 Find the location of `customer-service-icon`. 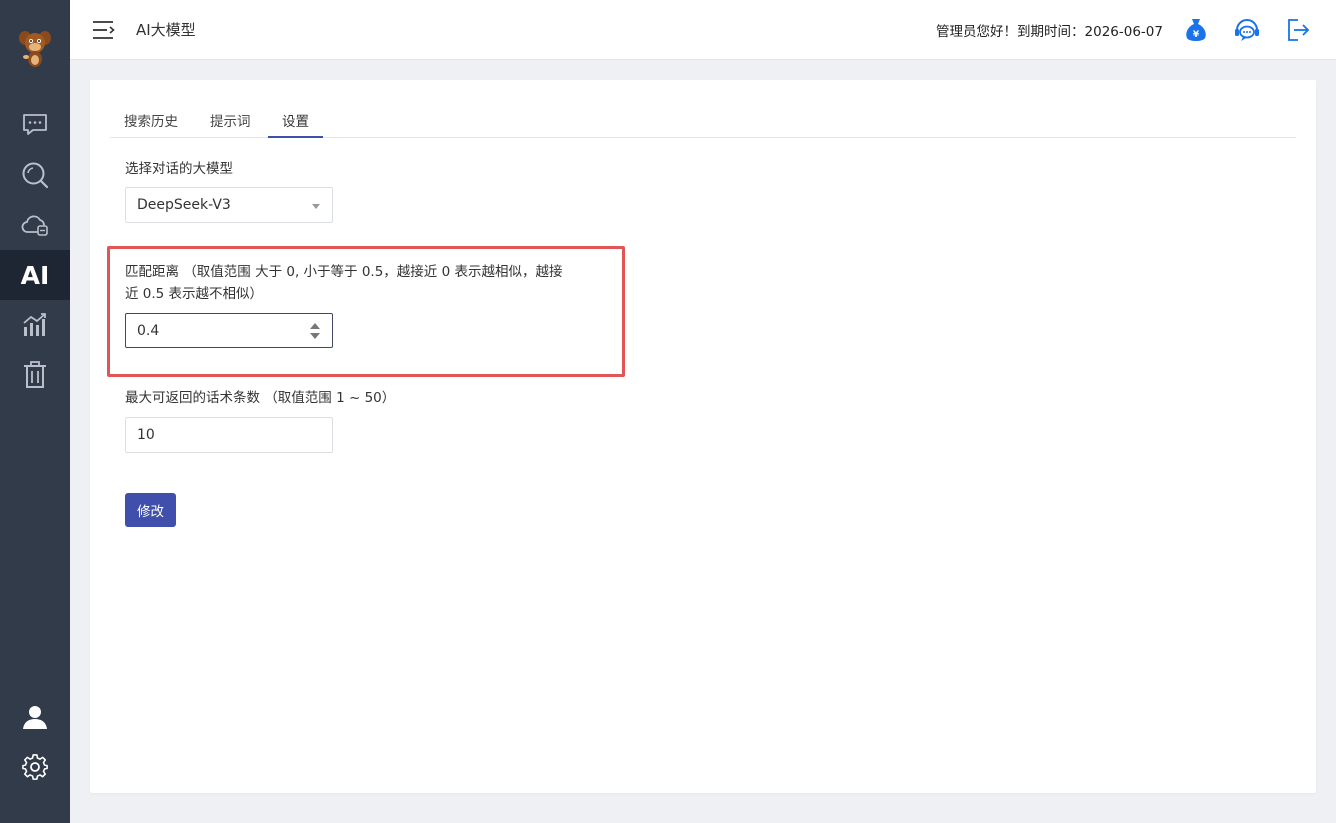

customer-service-icon is located at coordinates (1247, 30).